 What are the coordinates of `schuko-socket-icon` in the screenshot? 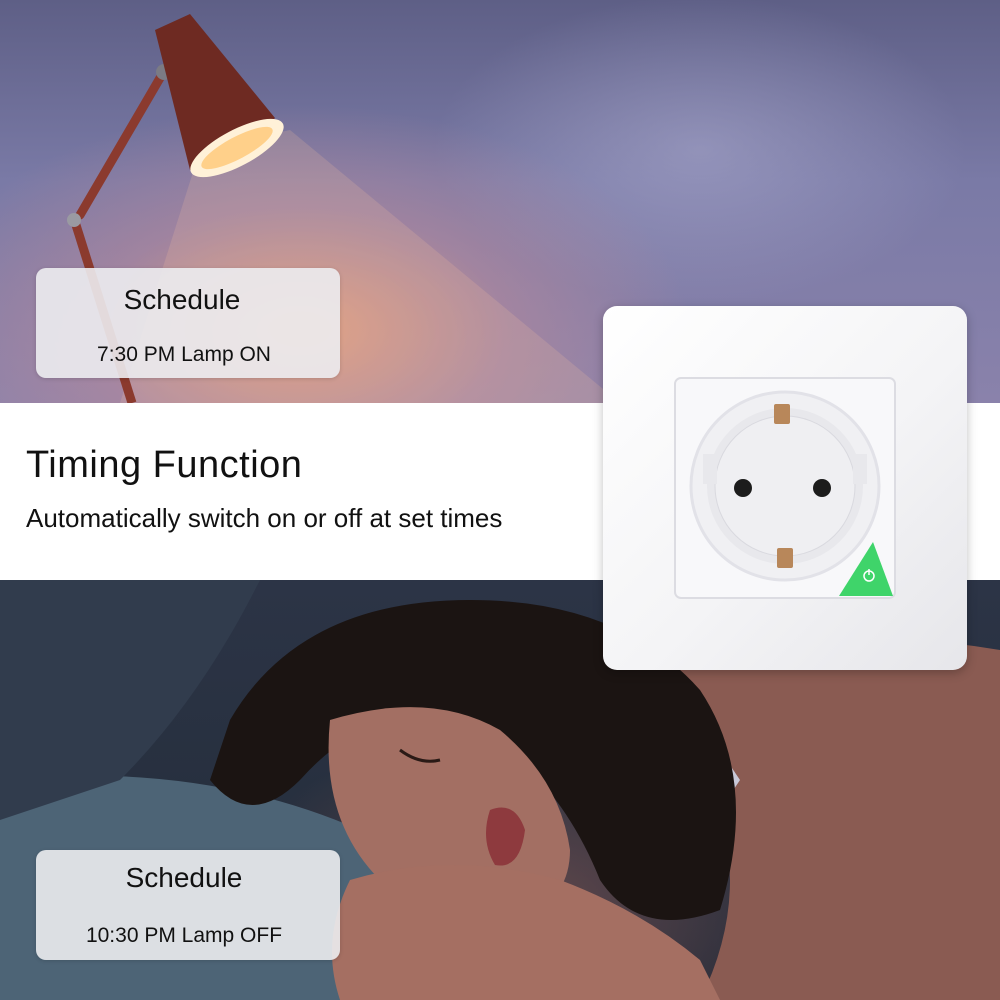 It's located at (785, 488).